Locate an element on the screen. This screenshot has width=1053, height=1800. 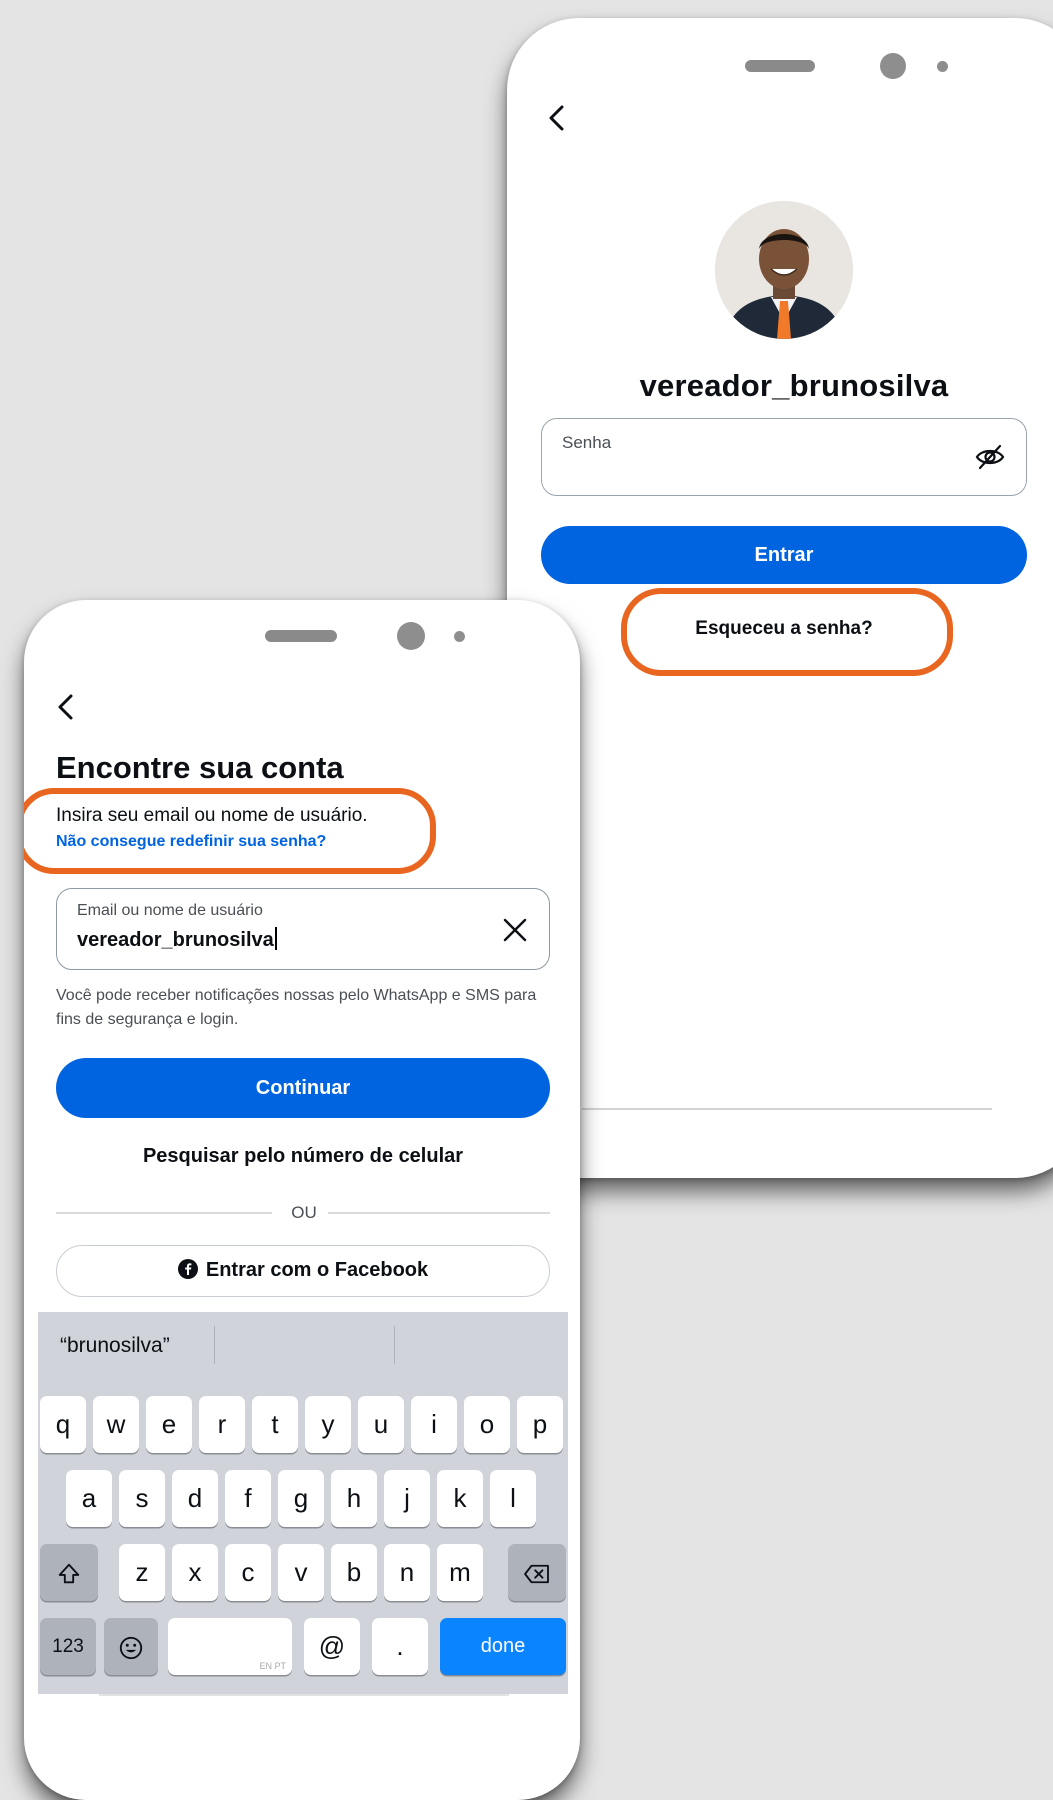
continue-button: Continuar is located at coordinates (303, 1088).